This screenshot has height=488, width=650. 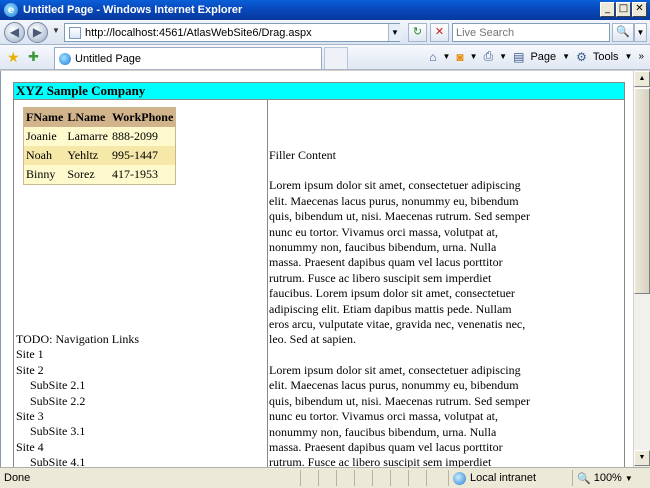 What do you see at coordinates (13, 57) in the screenshot?
I see `favorites-star-icon: ★` at bounding box center [13, 57].